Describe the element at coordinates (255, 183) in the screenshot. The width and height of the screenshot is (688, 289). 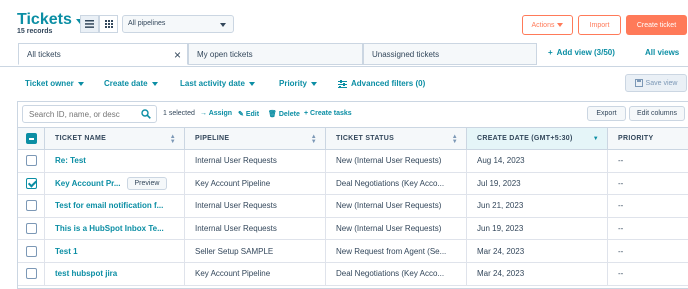
I see `pipeline-cell: Key Account Pipeline` at that location.